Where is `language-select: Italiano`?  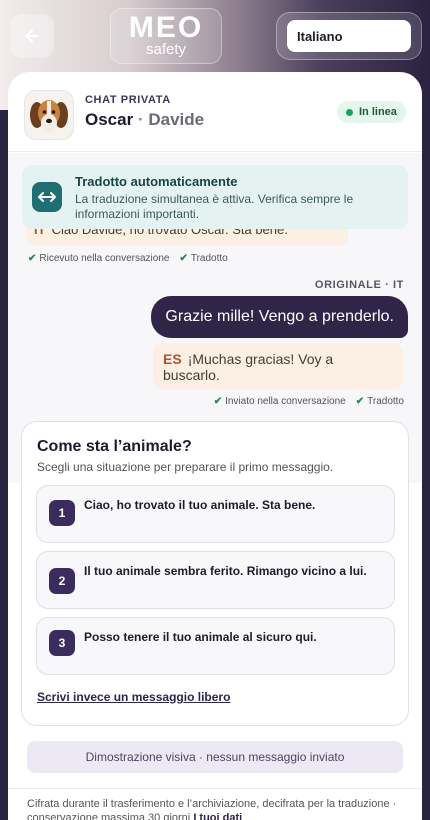 language-select: Italiano is located at coordinates (349, 36).